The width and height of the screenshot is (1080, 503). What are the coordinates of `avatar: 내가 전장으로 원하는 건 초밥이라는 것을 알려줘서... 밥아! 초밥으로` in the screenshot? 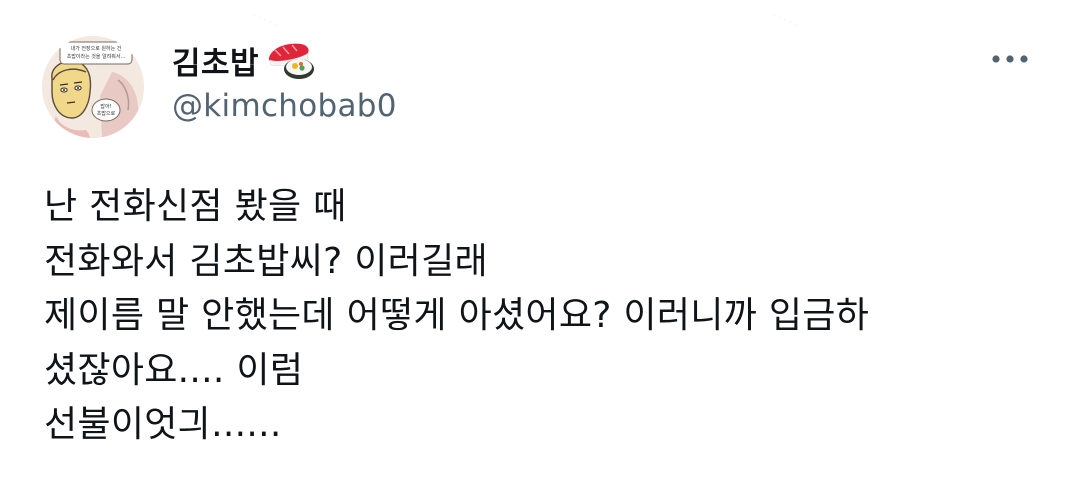 It's located at (93, 87).